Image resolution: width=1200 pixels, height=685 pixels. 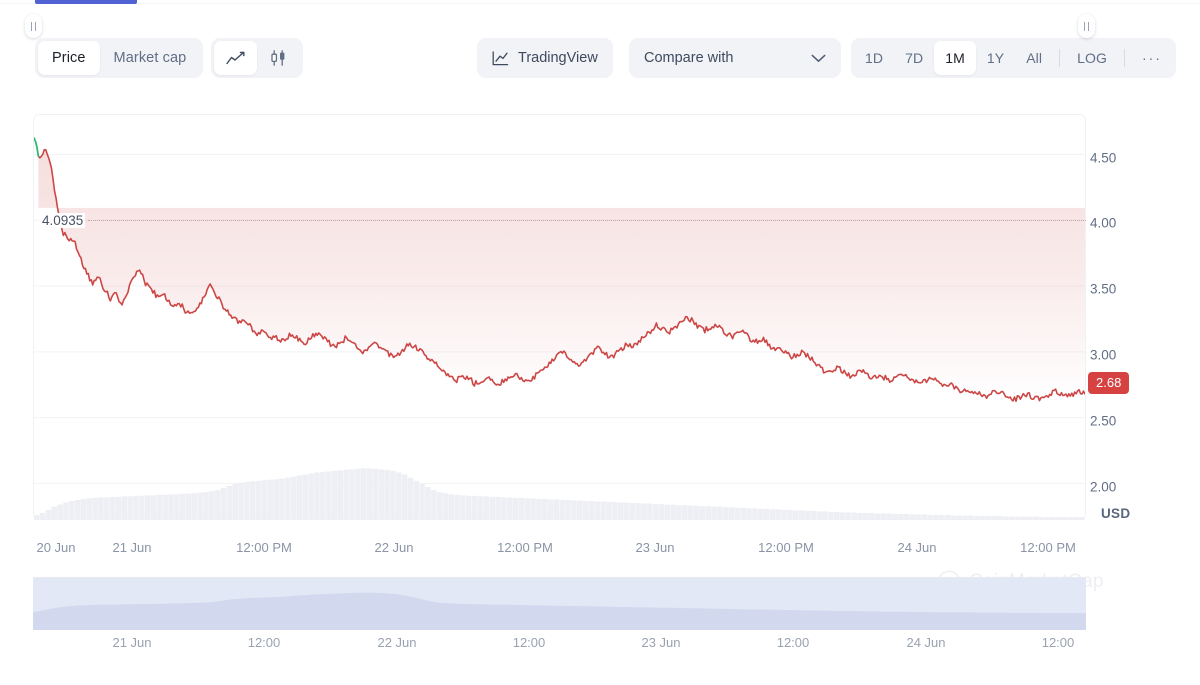 What do you see at coordinates (394, 547) in the screenshot?
I see `x-axis-tick: 22 Jun` at bounding box center [394, 547].